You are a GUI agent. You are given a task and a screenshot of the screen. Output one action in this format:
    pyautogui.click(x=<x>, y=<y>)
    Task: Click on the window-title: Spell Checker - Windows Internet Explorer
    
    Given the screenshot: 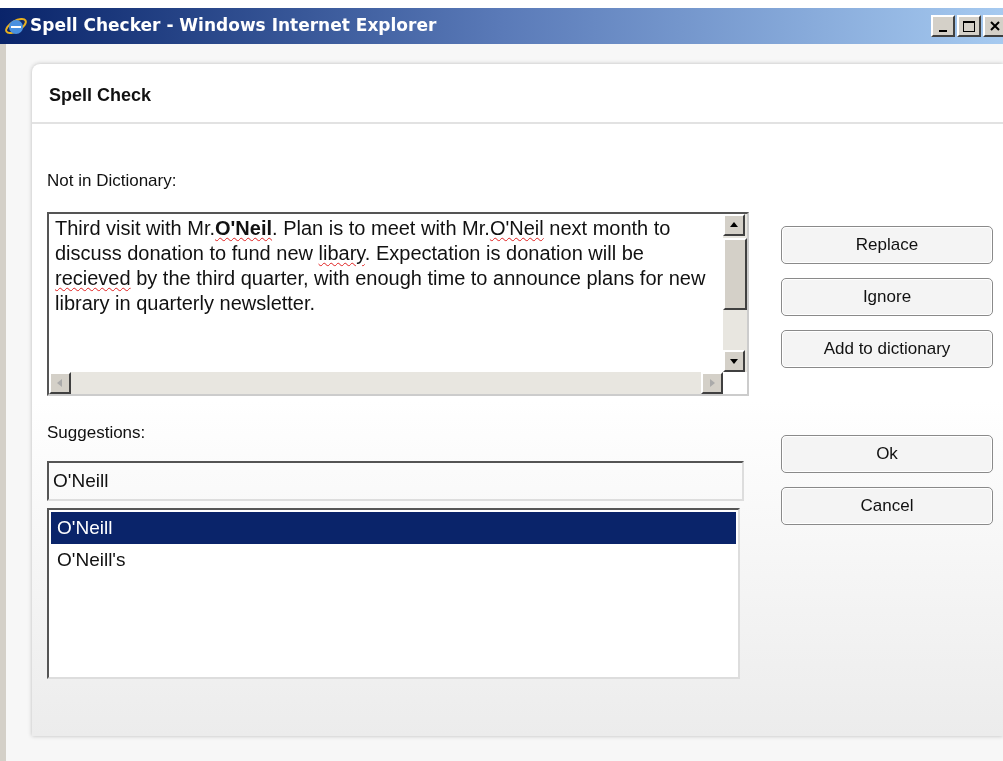 What is the action you would take?
    pyautogui.click(x=233, y=26)
    